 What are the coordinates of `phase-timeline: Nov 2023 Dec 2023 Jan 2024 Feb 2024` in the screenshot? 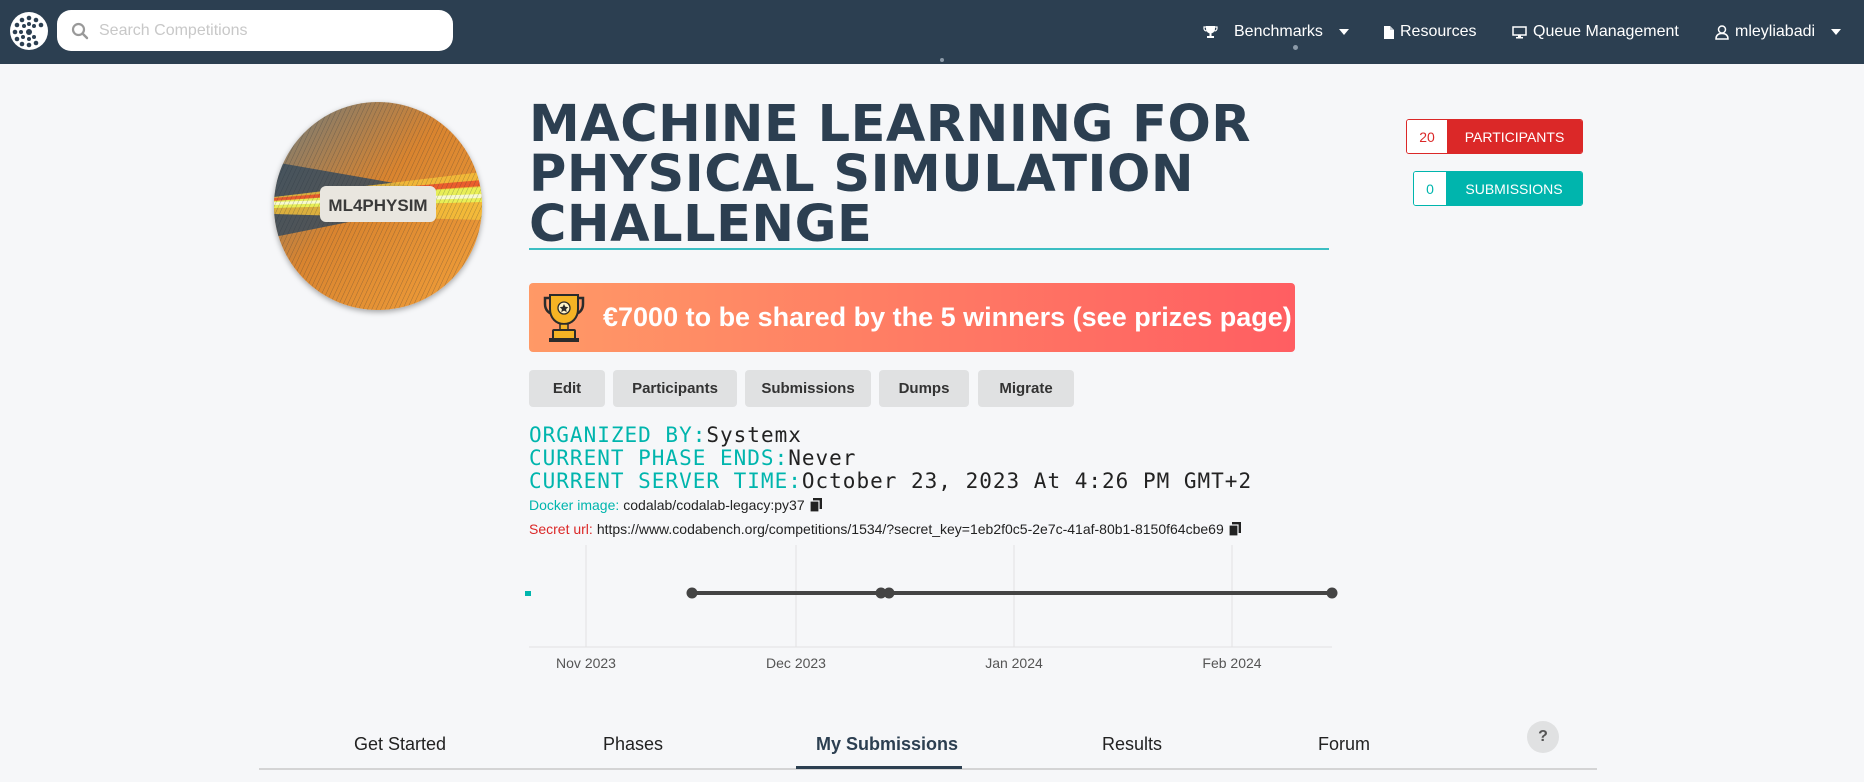 It's located at (931, 608).